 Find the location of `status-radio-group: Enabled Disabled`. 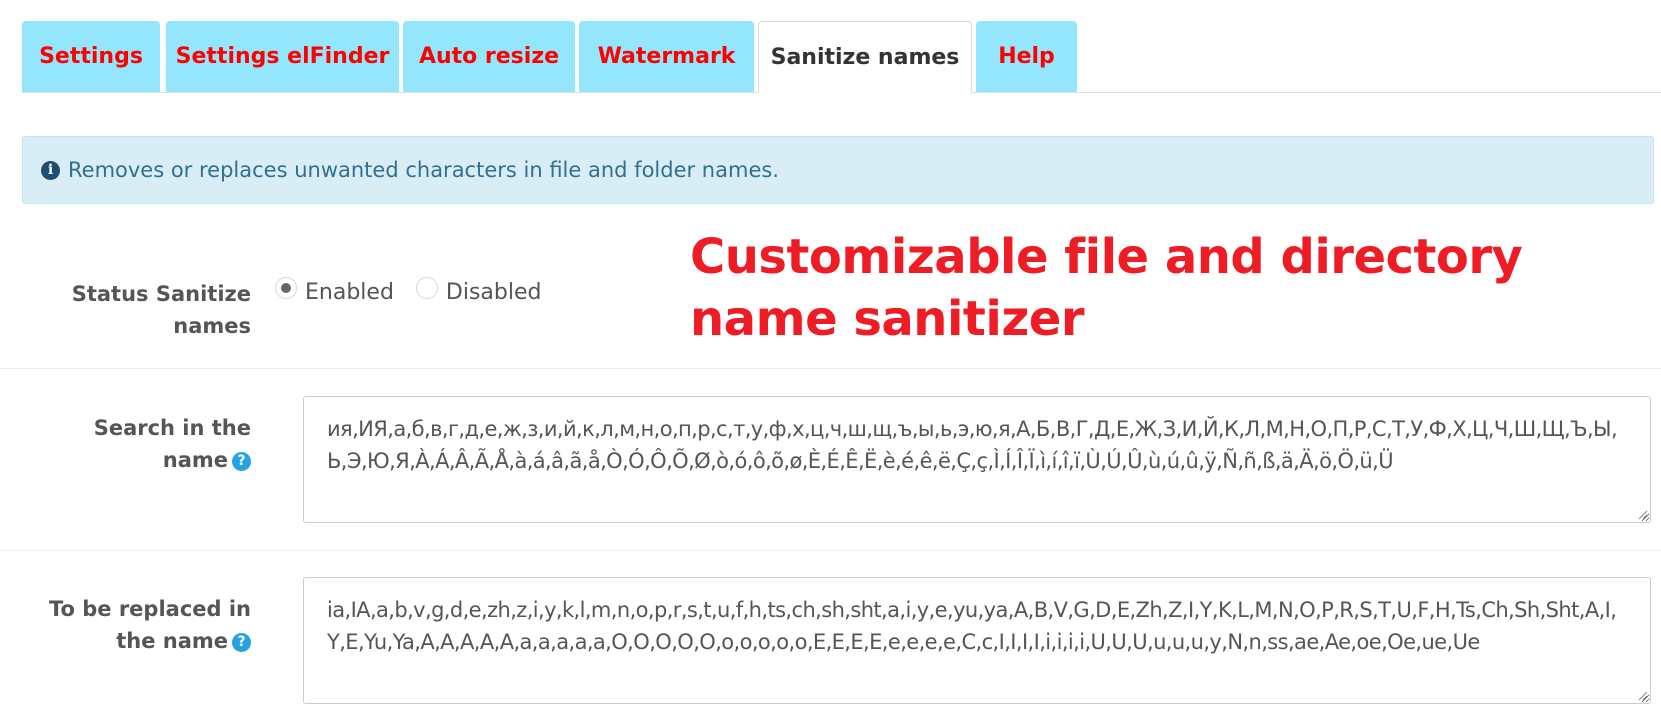

status-radio-group: Enabled Disabled is located at coordinates (419, 290).